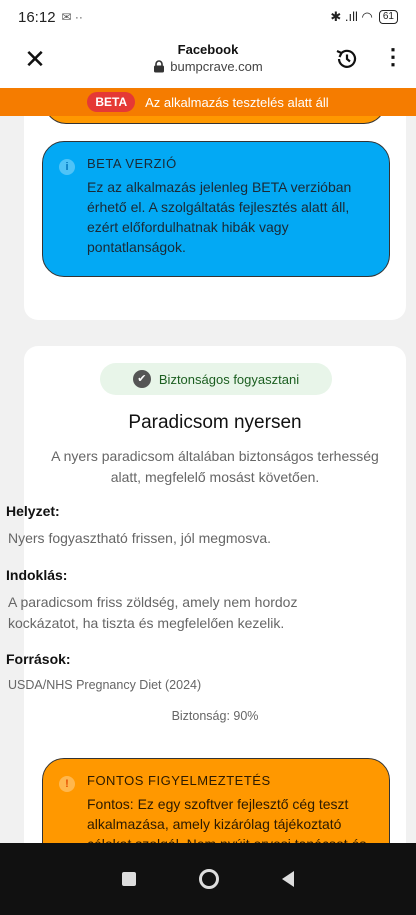  I want to click on lock-icon, so click(159, 66).